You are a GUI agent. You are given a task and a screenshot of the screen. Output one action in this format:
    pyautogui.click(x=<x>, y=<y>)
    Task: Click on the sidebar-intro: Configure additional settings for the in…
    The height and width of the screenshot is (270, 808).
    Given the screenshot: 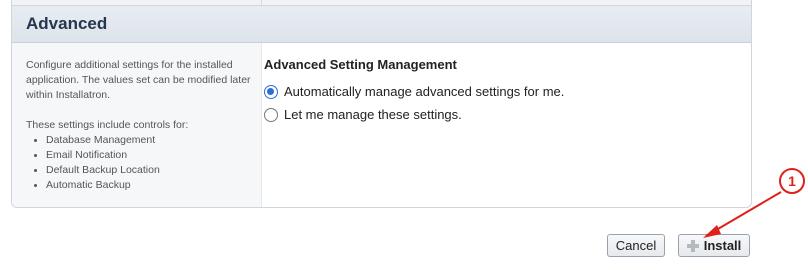 What is the action you would take?
    pyautogui.click(x=138, y=80)
    